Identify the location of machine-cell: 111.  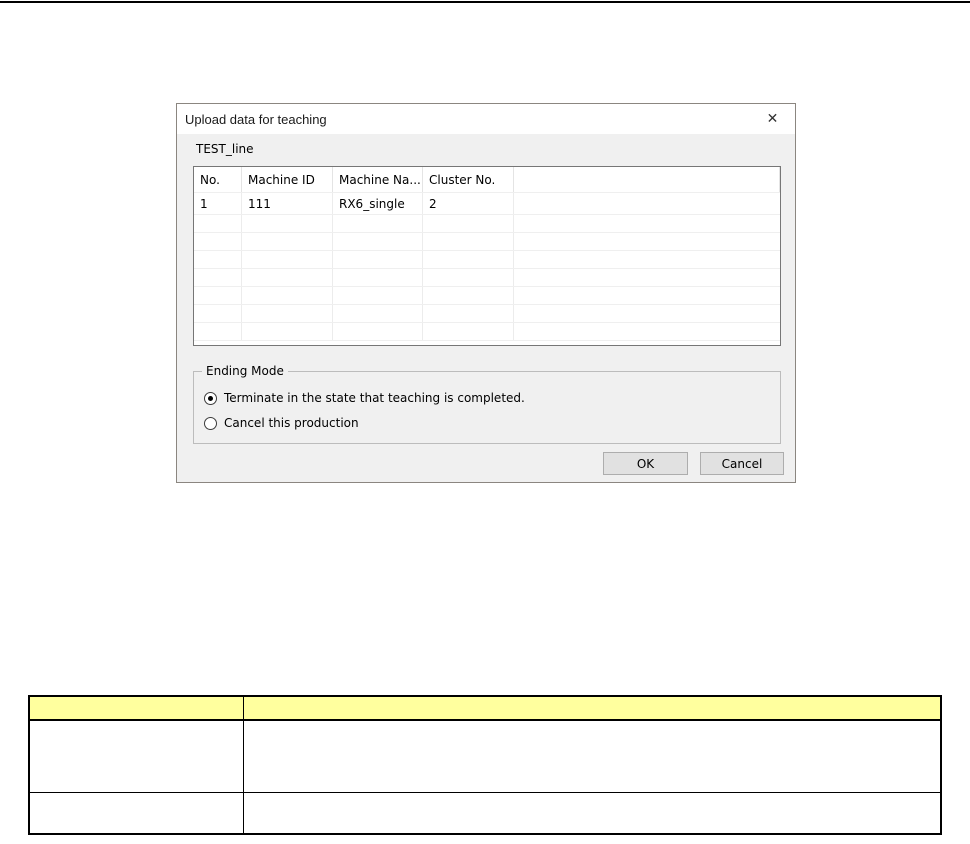
(287, 203).